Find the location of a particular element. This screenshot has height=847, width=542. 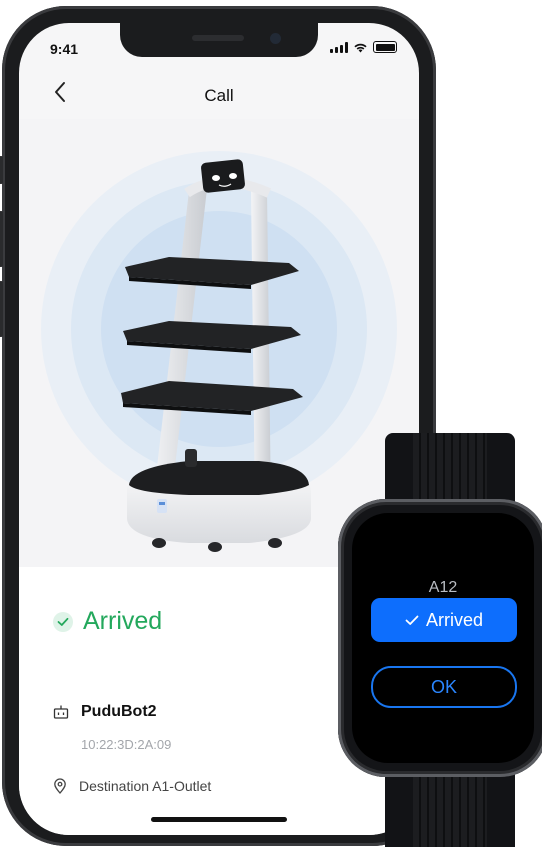

nav-header: Call is located at coordinates (219, 95).